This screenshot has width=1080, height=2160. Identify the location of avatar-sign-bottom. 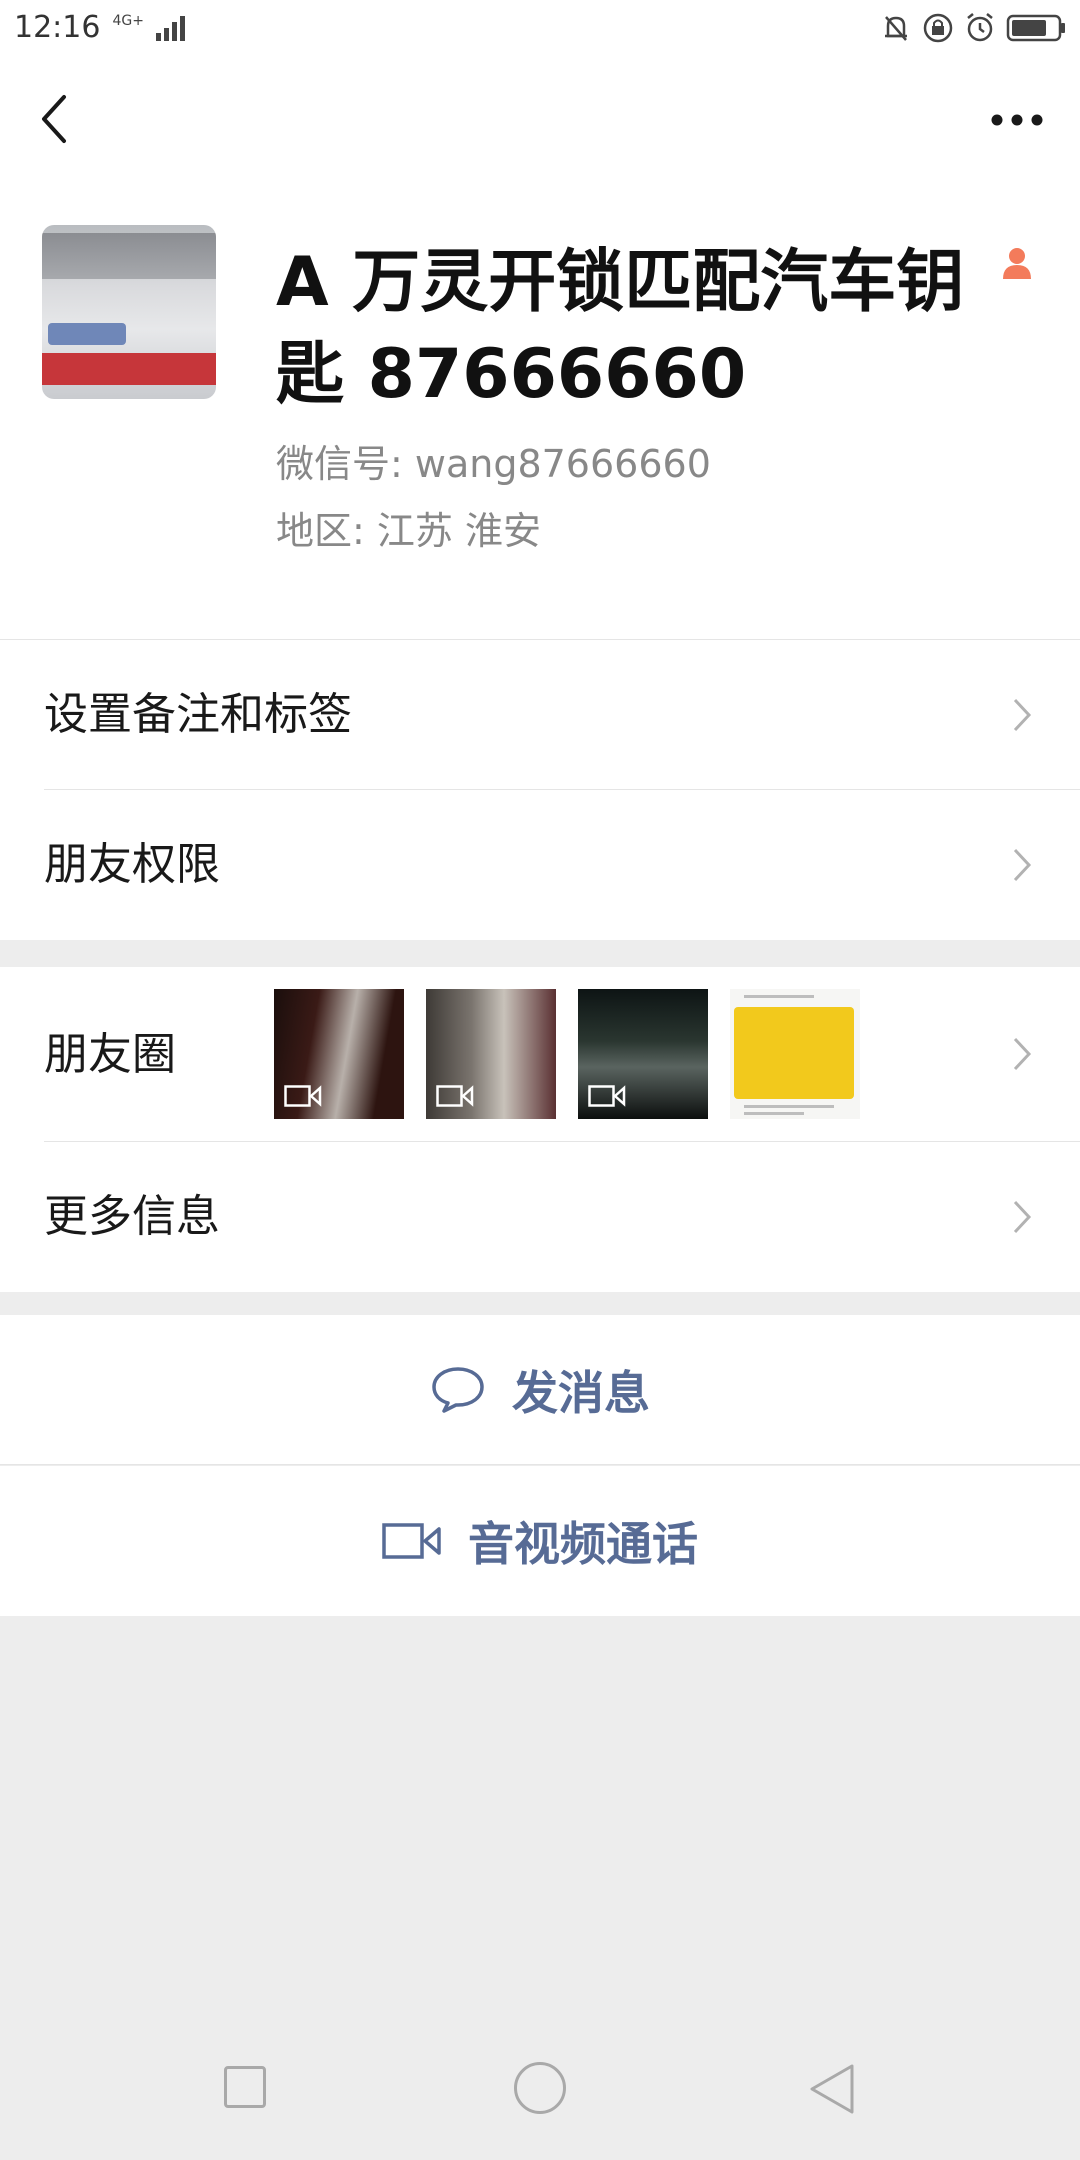
(129, 369).